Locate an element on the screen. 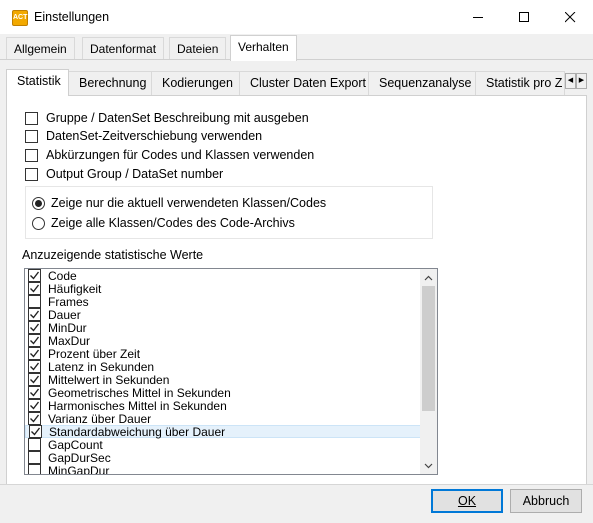 Image resolution: width=593 pixels, height=523 pixels. tab-scroll-right-icon: ▶ is located at coordinates (581, 81).